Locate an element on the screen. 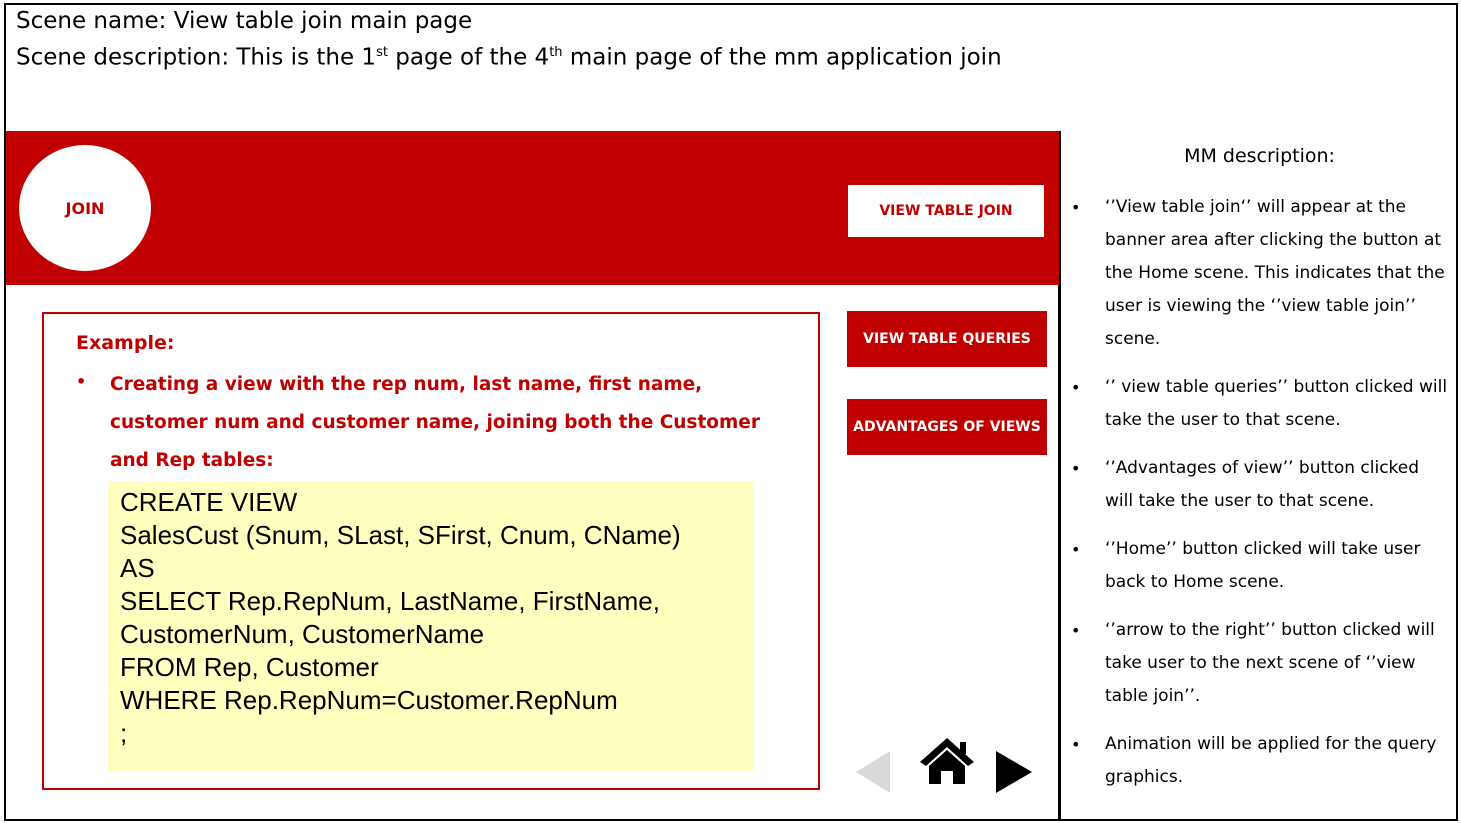 This screenshot has height=823, width=1461. banner: JOIN VIEW TABLE JOIN is located at coordinates (533, 208).